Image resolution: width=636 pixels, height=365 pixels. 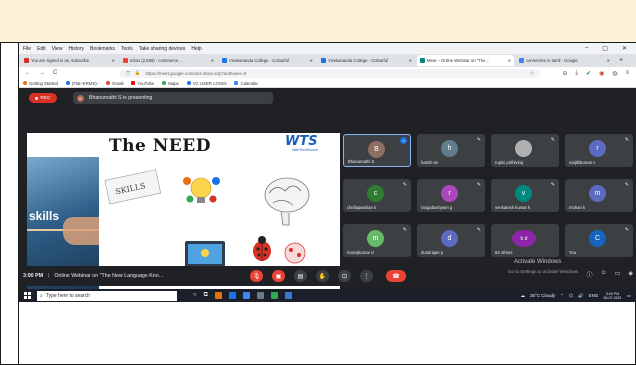 What do you see at coordinates (40, 83) in the screenshot?
I see `bookmark-getting-started: Getting Started` at bounding box center [40, 83].